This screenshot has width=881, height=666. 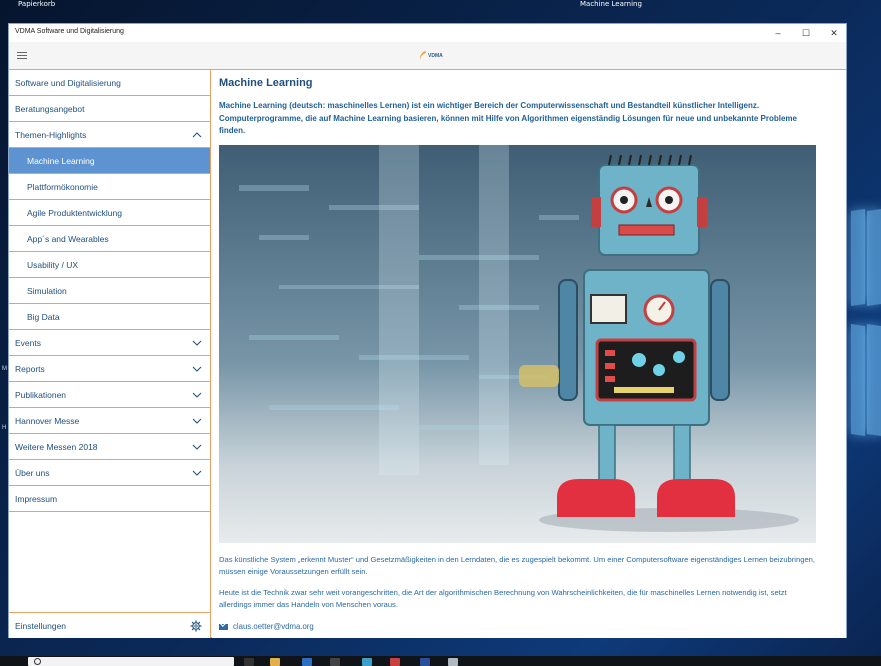 I want to click on taskbar-search-box, so click(x=131, y=661).